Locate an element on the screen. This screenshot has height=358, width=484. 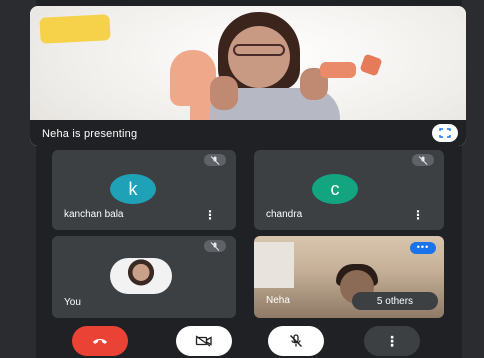
more-horiz-icon: ••• is located at coordinates (423, 248).